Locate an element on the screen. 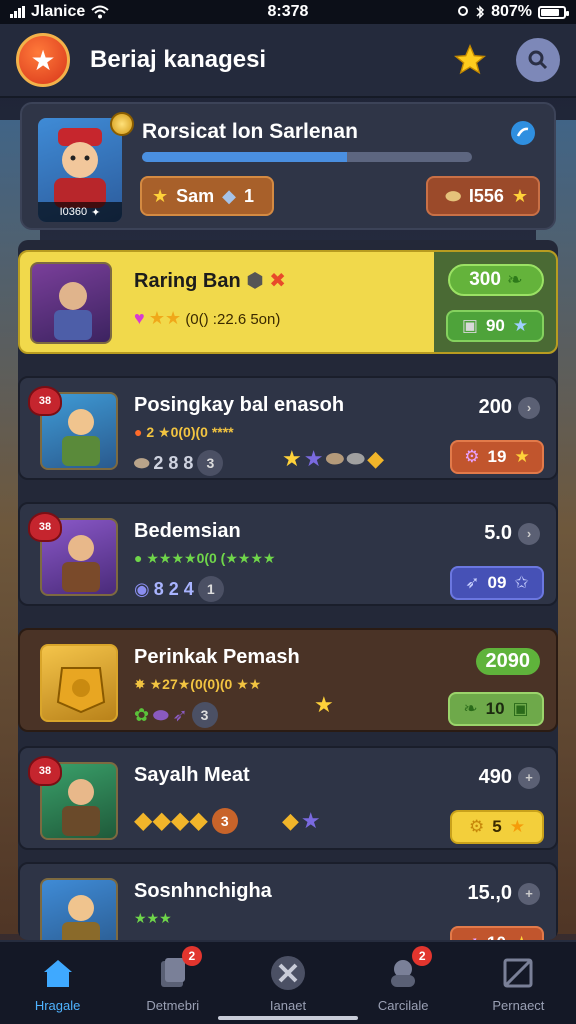 The height and width of the screenshot is (1024, 576). back-button: ★ is located at coordinates (43, 60).